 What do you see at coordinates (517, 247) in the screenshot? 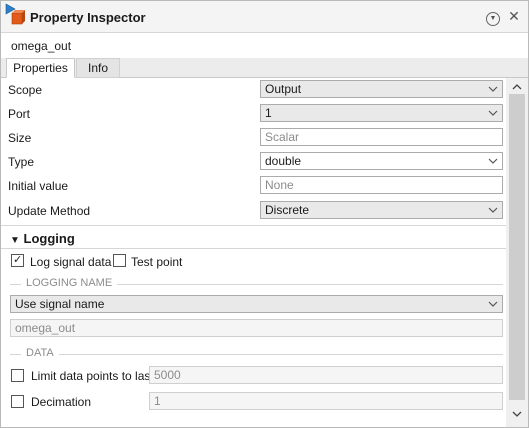
I see `scrollbar-thumb` at bounding box center [517, 247].